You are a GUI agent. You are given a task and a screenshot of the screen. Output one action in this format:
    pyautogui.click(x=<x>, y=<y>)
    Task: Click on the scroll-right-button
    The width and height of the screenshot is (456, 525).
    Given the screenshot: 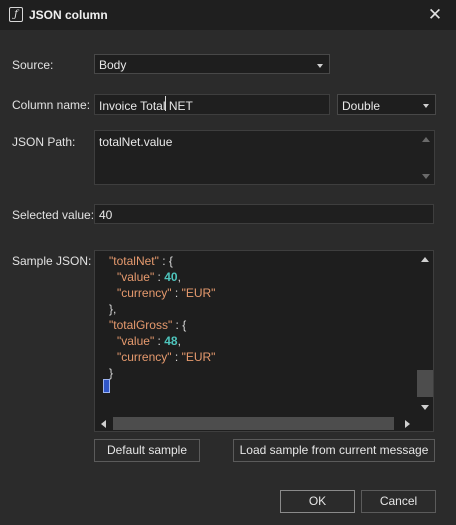 What is the action you would take?
    pyautogui.click(x=407, y=424)
    